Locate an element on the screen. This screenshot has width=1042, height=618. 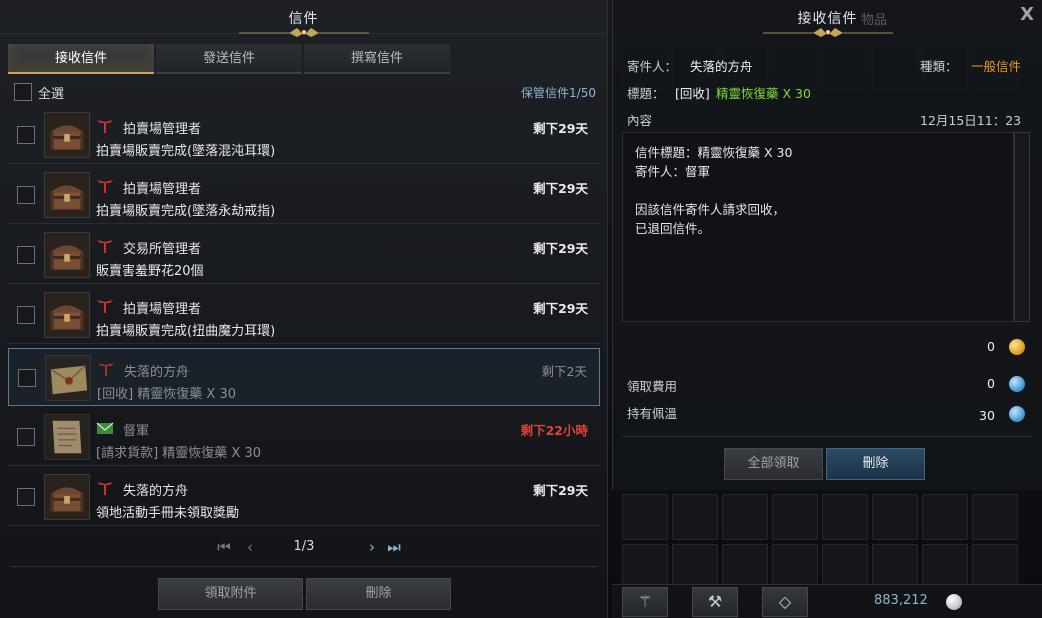
delete-mail-button: 刪除 is located at coordinates (378, 594).